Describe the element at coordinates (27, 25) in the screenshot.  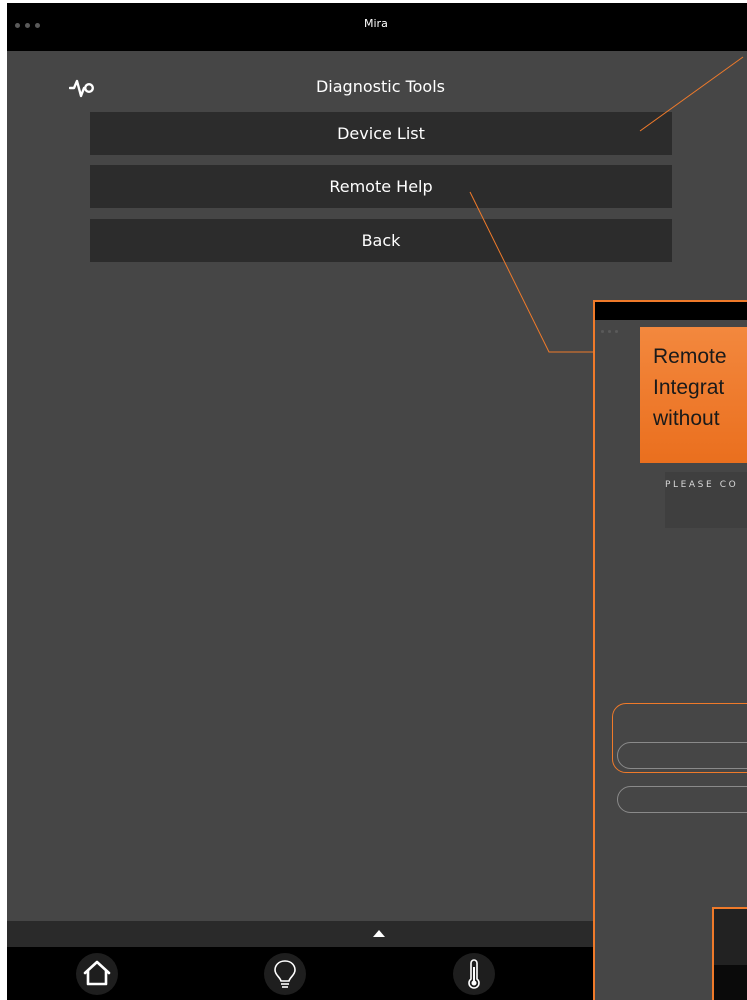
I see `window-dots` at that location.